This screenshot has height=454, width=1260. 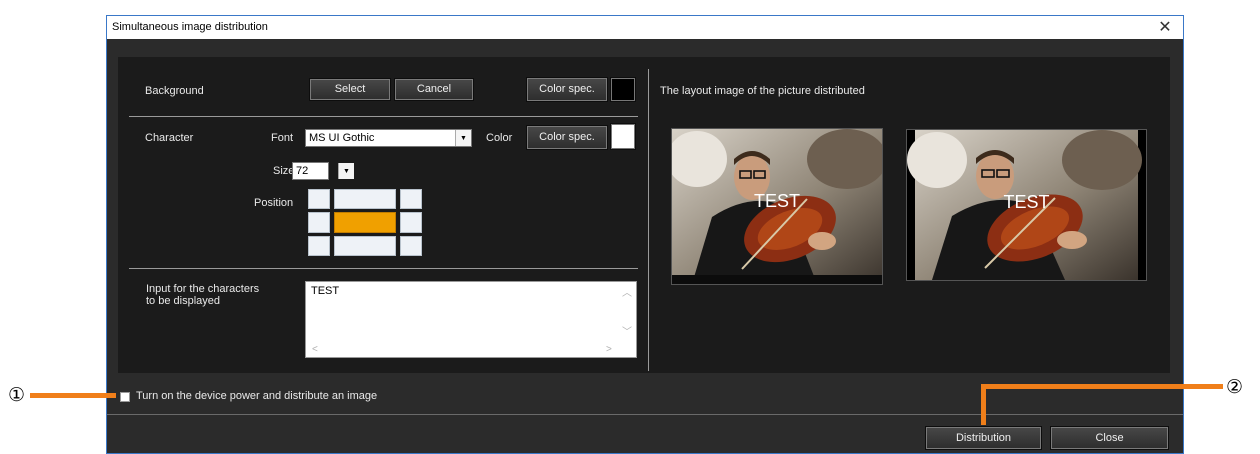 I want to click on layout-preview-image-alt: TEST, so click(x=1026, y=205).